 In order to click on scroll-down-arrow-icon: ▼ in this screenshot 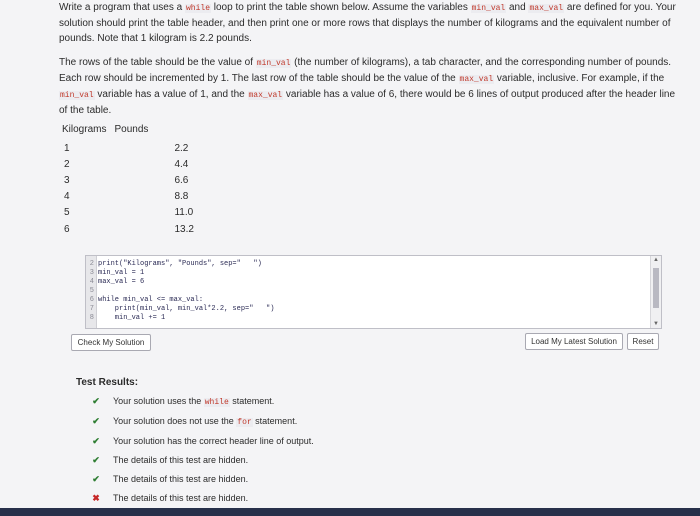, I will do `click(656, 324)`.